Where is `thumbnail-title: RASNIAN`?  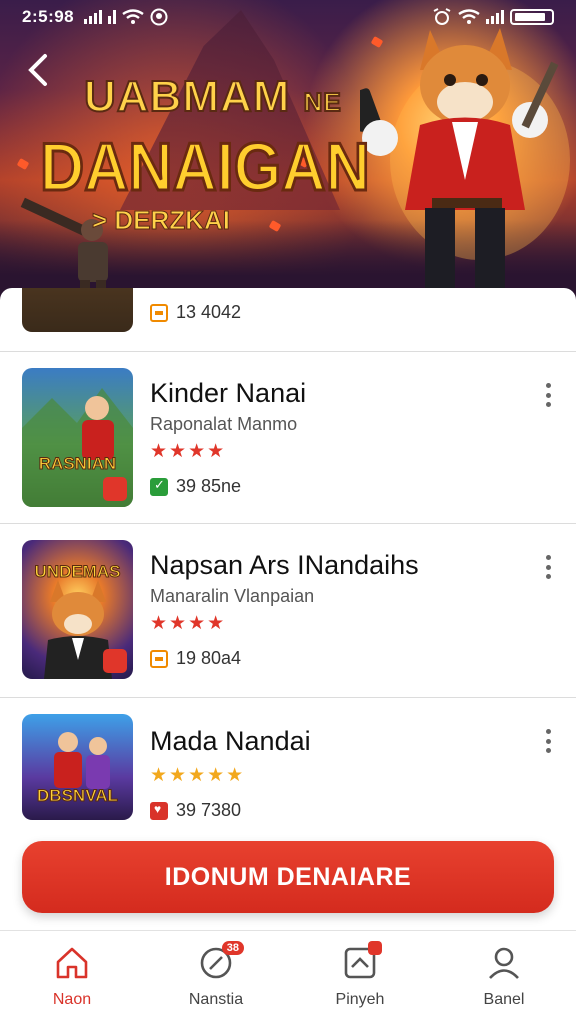
thumbnail-title: RASNIAN is located at coordinates (77, 464).